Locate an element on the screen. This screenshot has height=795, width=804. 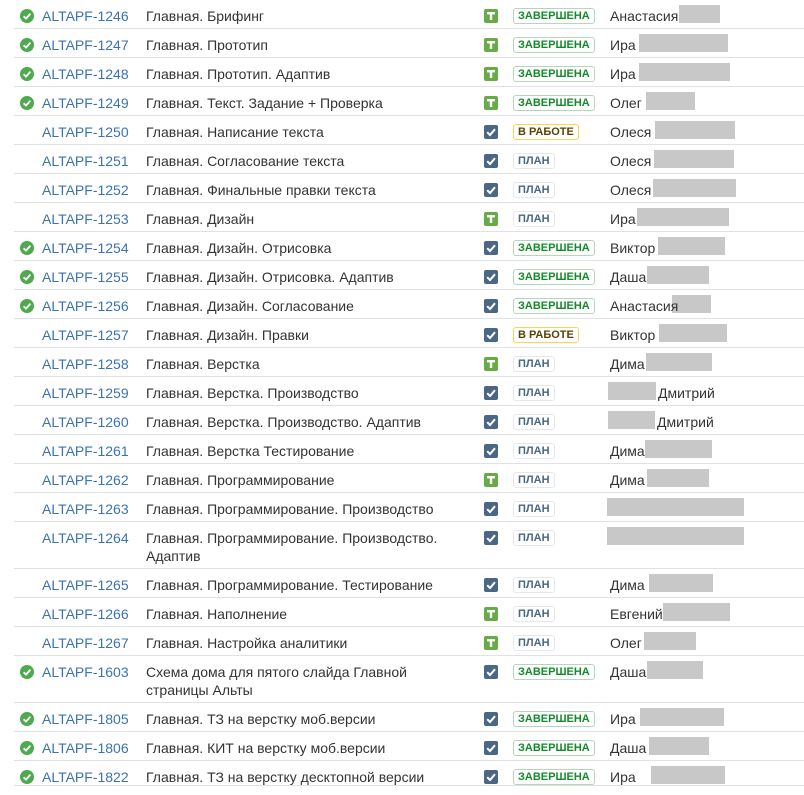
issue-summary: Главная. Финальные правки текста is located at coordinates (261, 190).